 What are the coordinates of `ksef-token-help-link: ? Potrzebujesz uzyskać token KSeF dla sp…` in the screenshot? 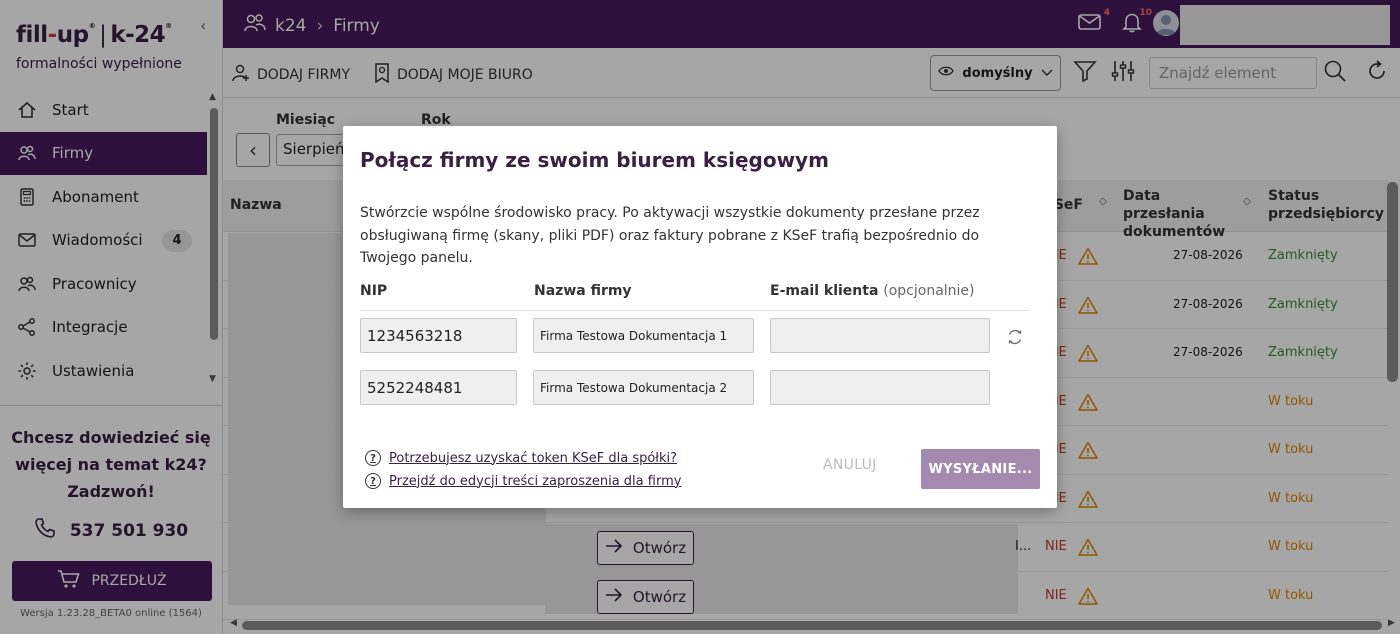 It's located at (521, 458).